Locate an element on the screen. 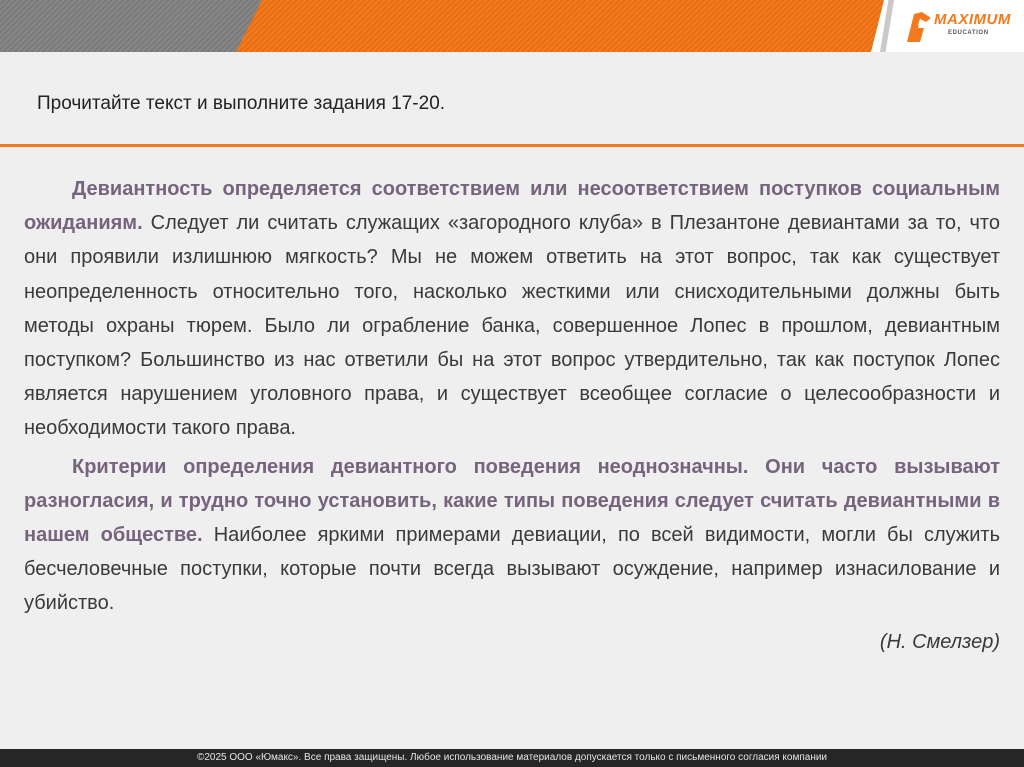  maximum-logo: MAXIMUM EDUCATION is located at coordinates (961, 26).